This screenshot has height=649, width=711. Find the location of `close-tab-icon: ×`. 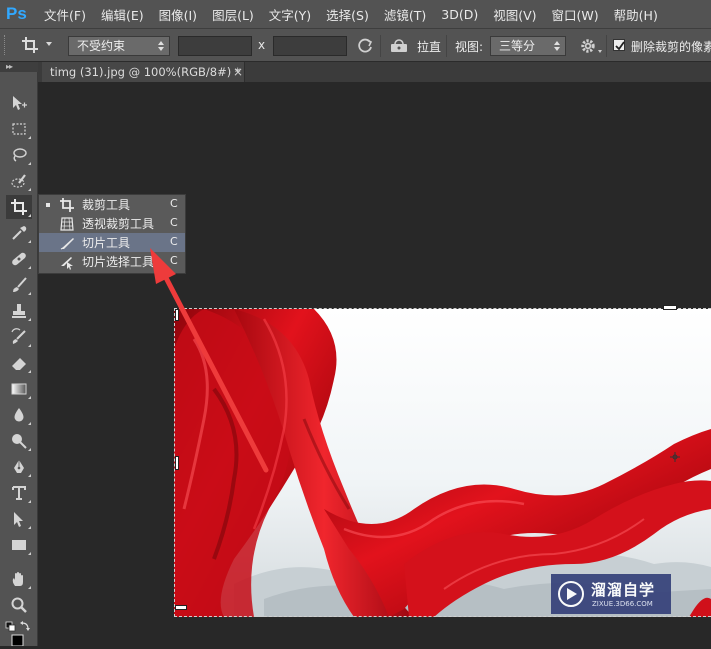

close-tab-icon: × is located at coordinates (238, 72).